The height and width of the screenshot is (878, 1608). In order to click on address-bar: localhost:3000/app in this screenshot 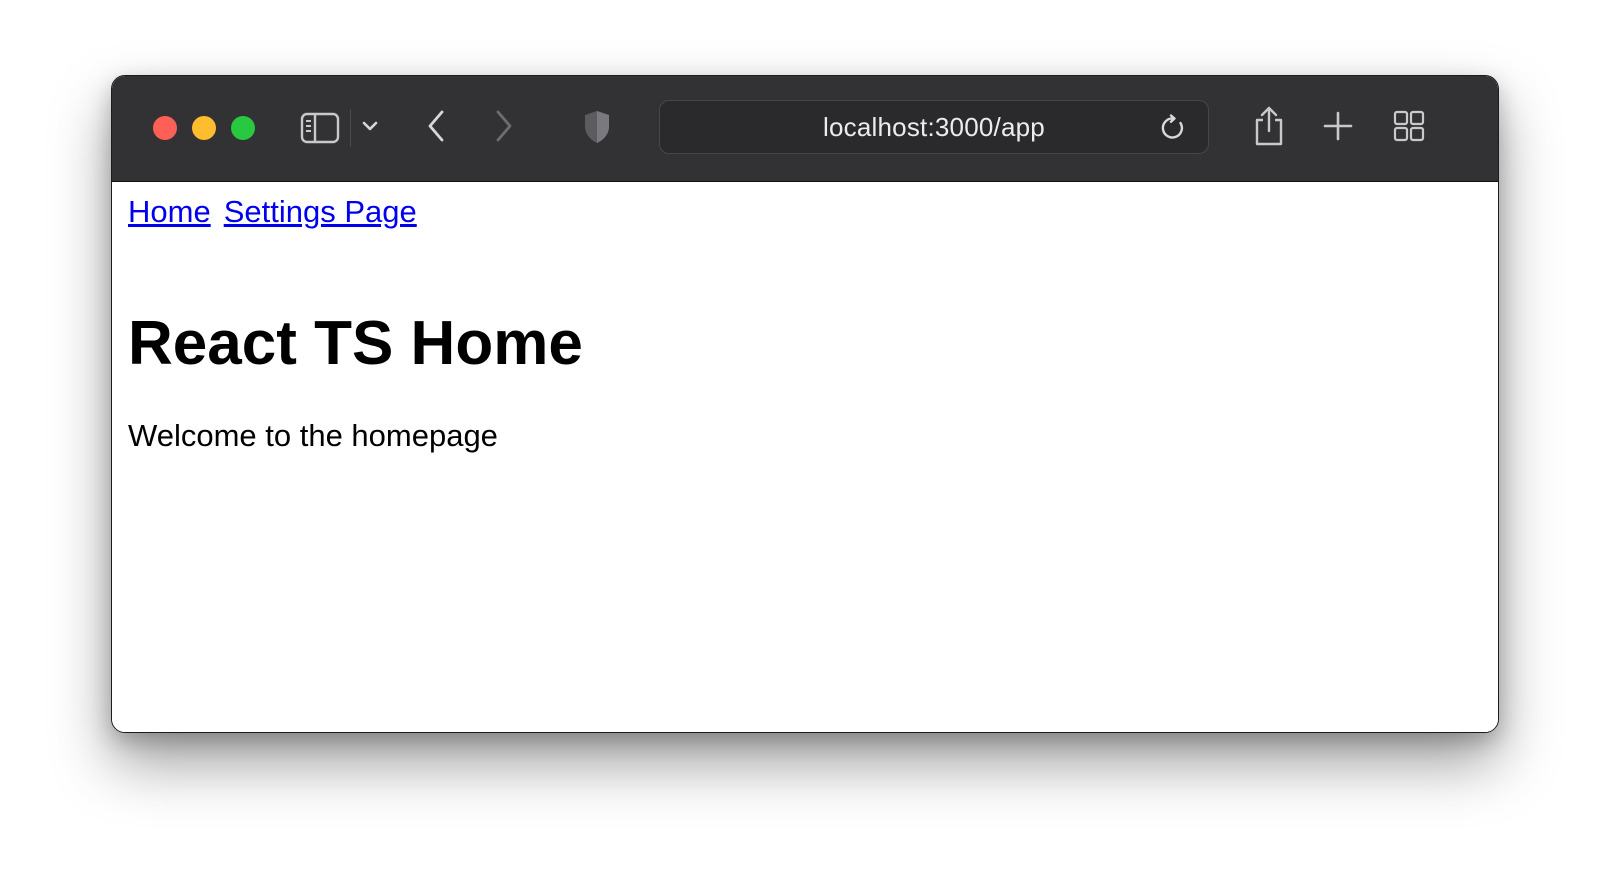, I will do `click(934, 127)`.